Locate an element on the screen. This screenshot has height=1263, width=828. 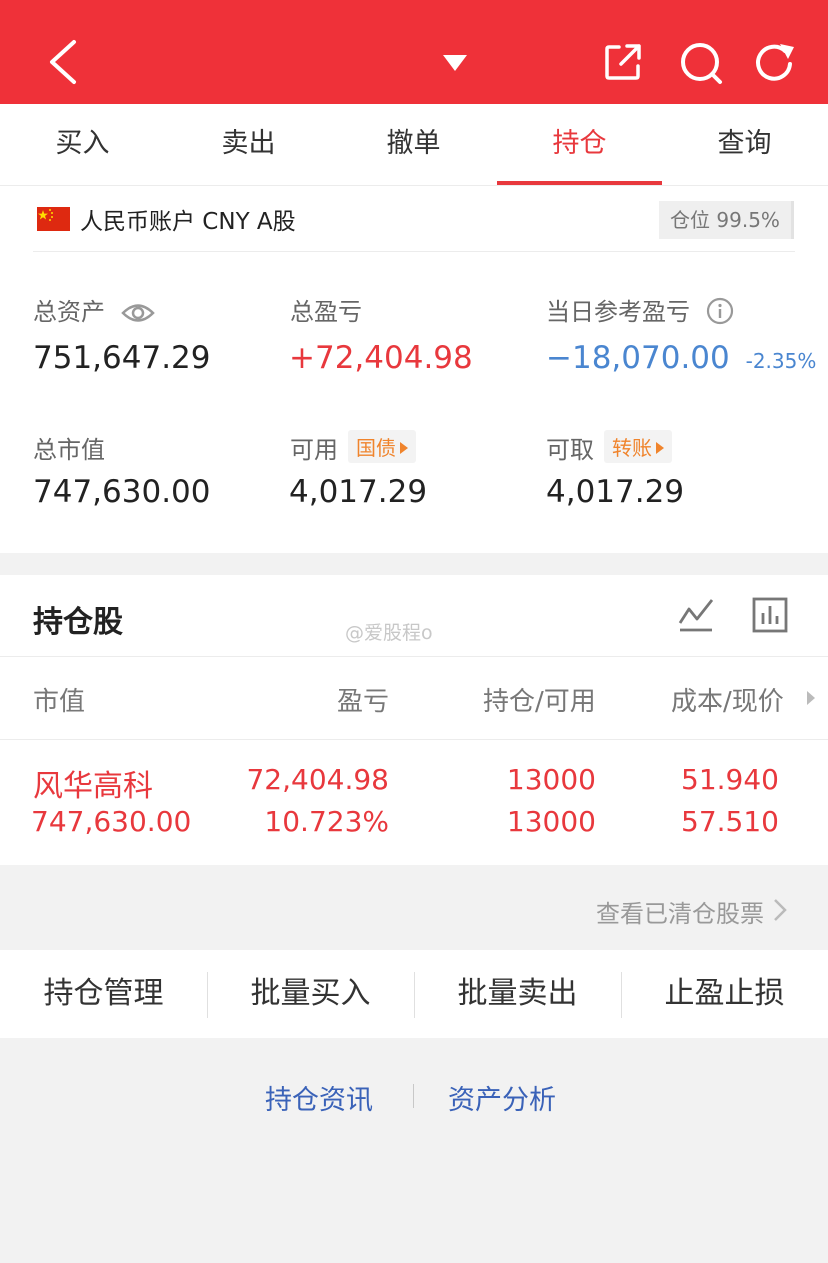
tab-cancel-order: 撤单 is located at coordinates (413, 145).